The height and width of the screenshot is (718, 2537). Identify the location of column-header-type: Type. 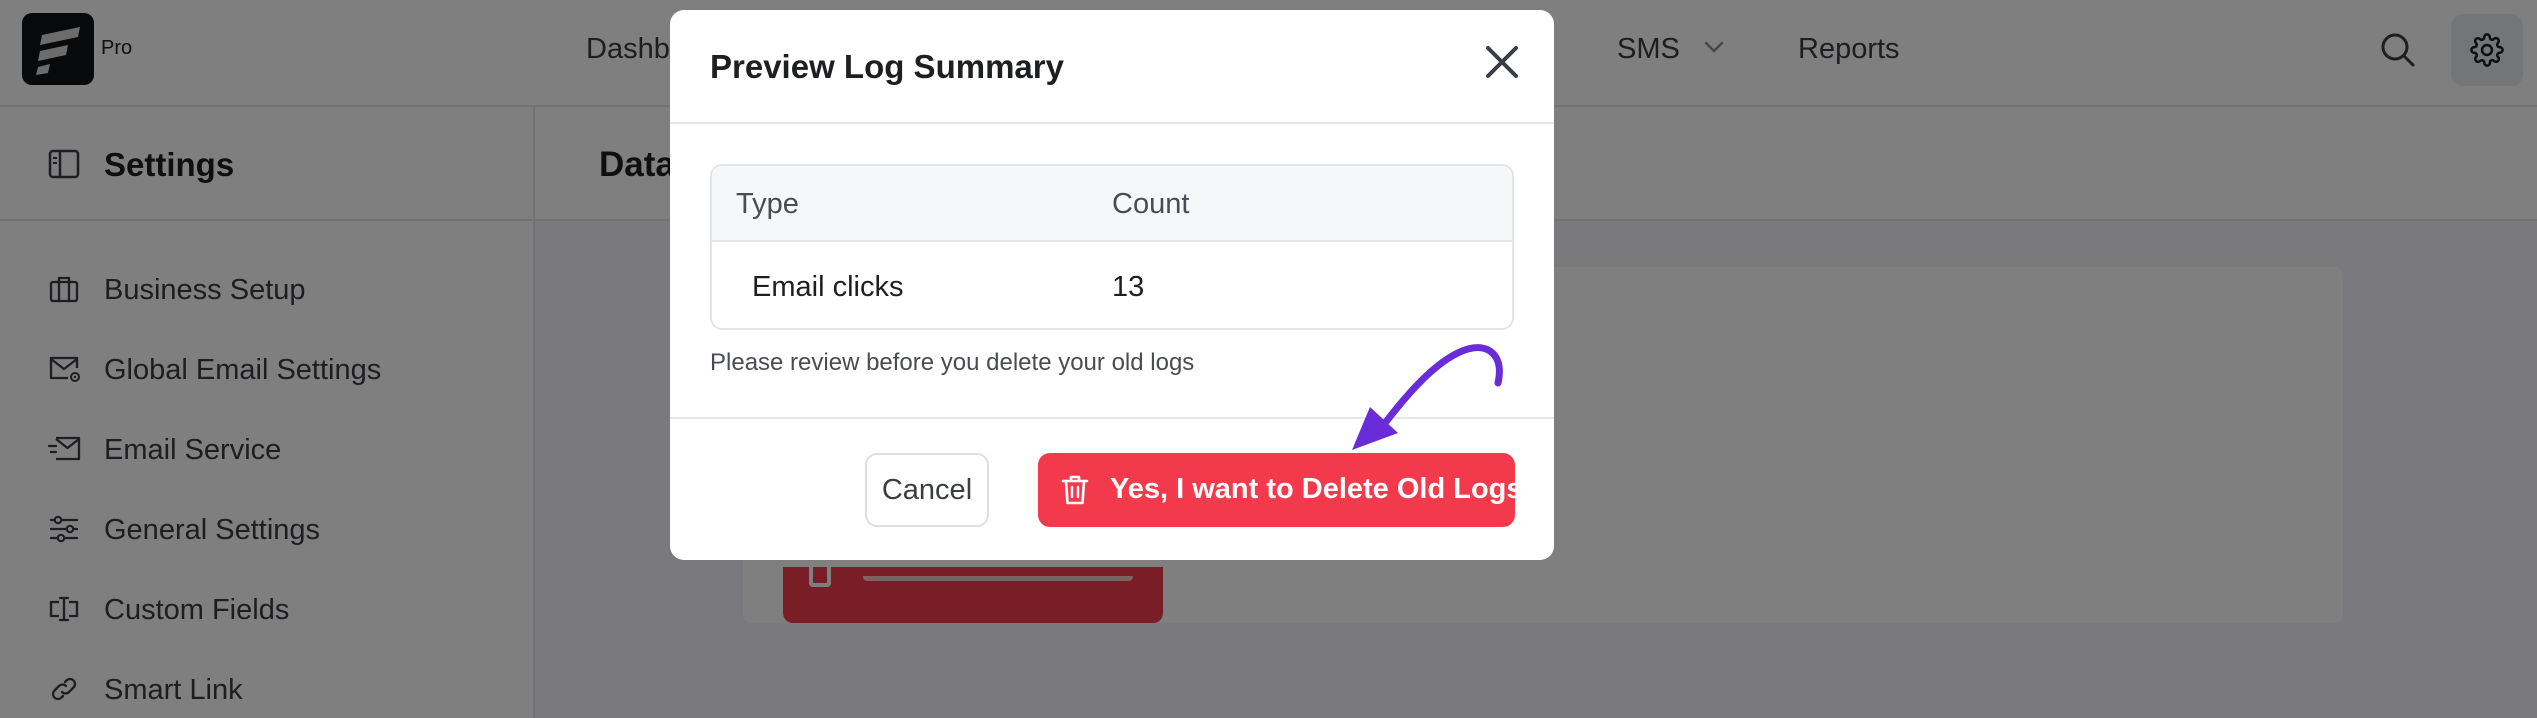
(767, 204).